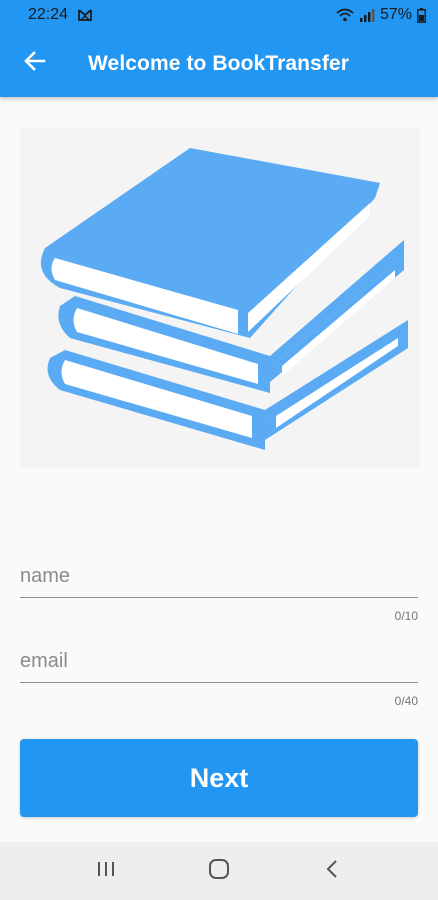 Image resolution: width=438 pixels, height=900 pixels. I want to click on system-nav-bar, so click(219, 871).